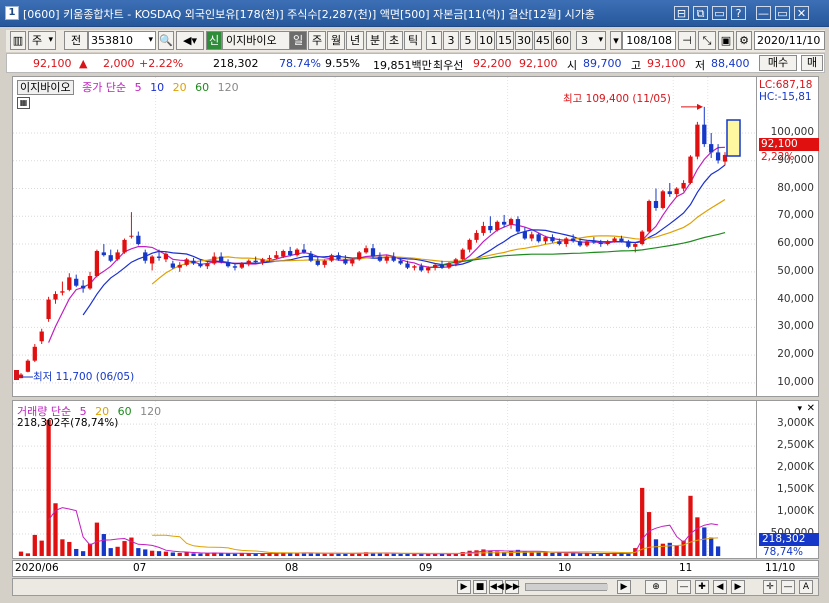 This screenshot has width=829, height=603. I want to click on hc-value: HC:-15,81, so click(785, 97).